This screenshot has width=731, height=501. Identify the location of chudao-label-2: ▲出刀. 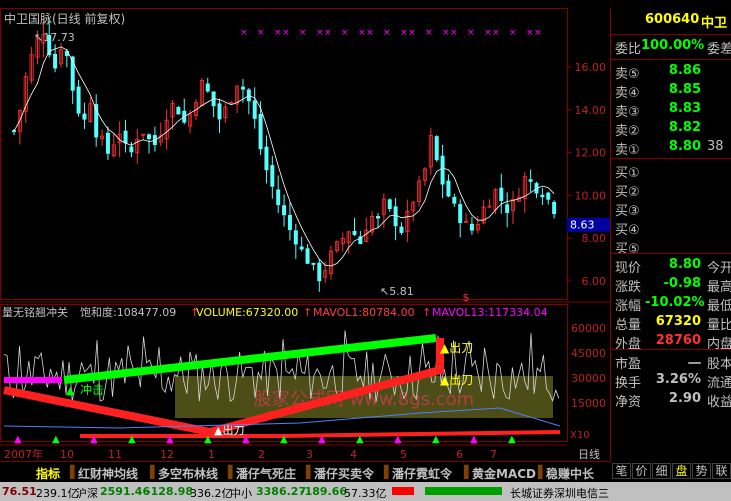
(456, 380).